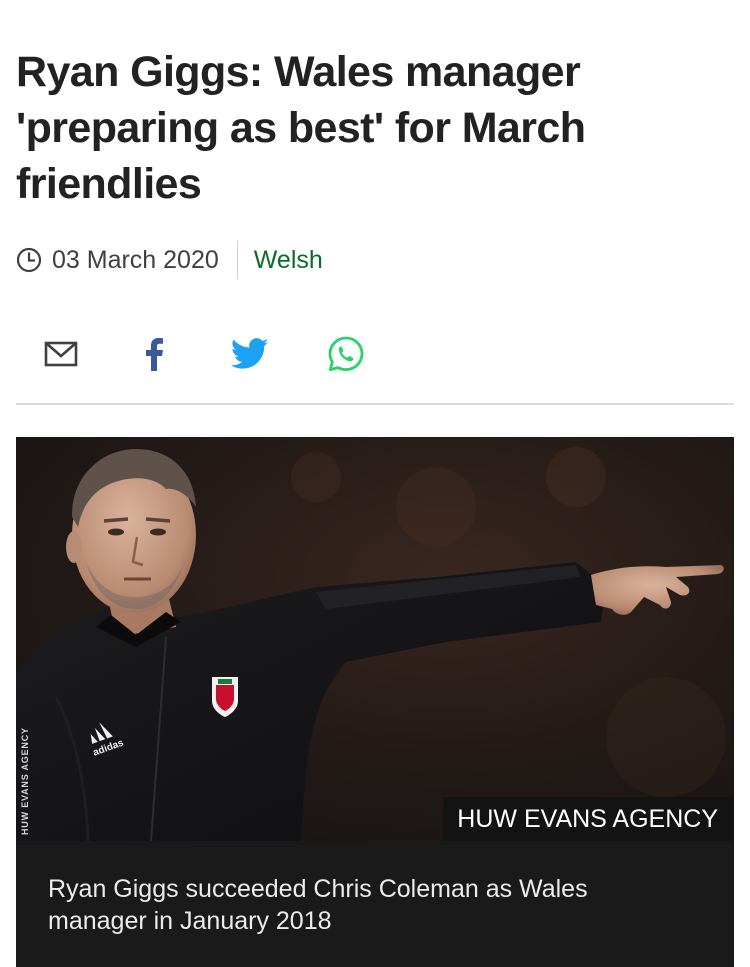 This screenshot has width=750, height=967. I want to click on share-bar, so click(205, 356).